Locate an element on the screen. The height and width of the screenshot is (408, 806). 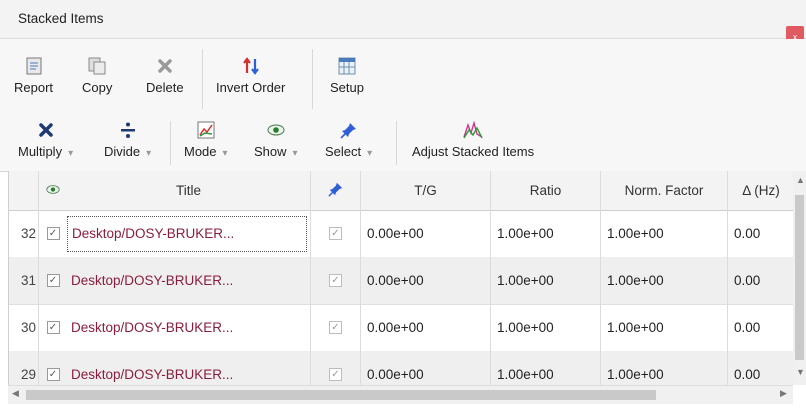
select-pin-icon is located at coordinates (335, 190).